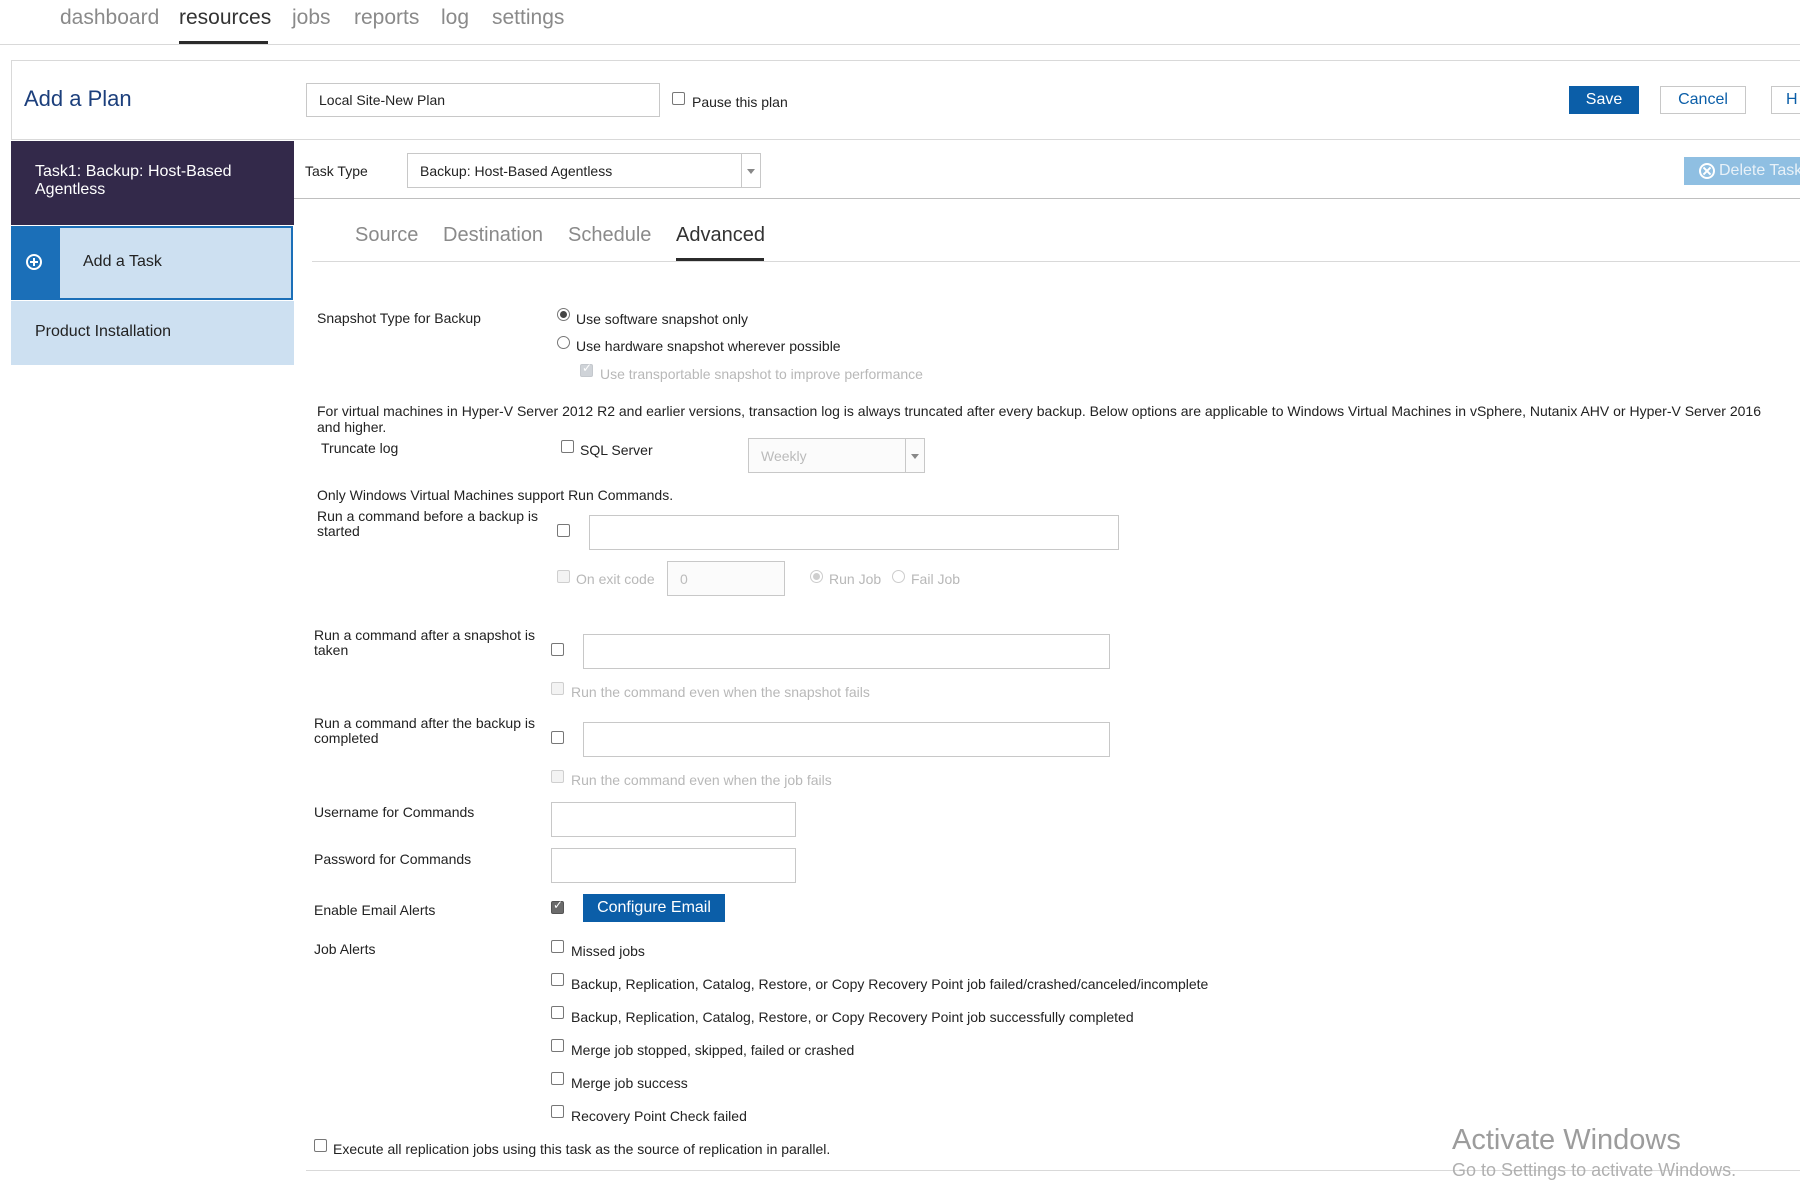 The height and width of the screenshot is (1181, 1800). What do you see at coordinates (720, 235) in the screenshot?
I see `tab-advanced: Advanced` at bounding box center [720, 235].